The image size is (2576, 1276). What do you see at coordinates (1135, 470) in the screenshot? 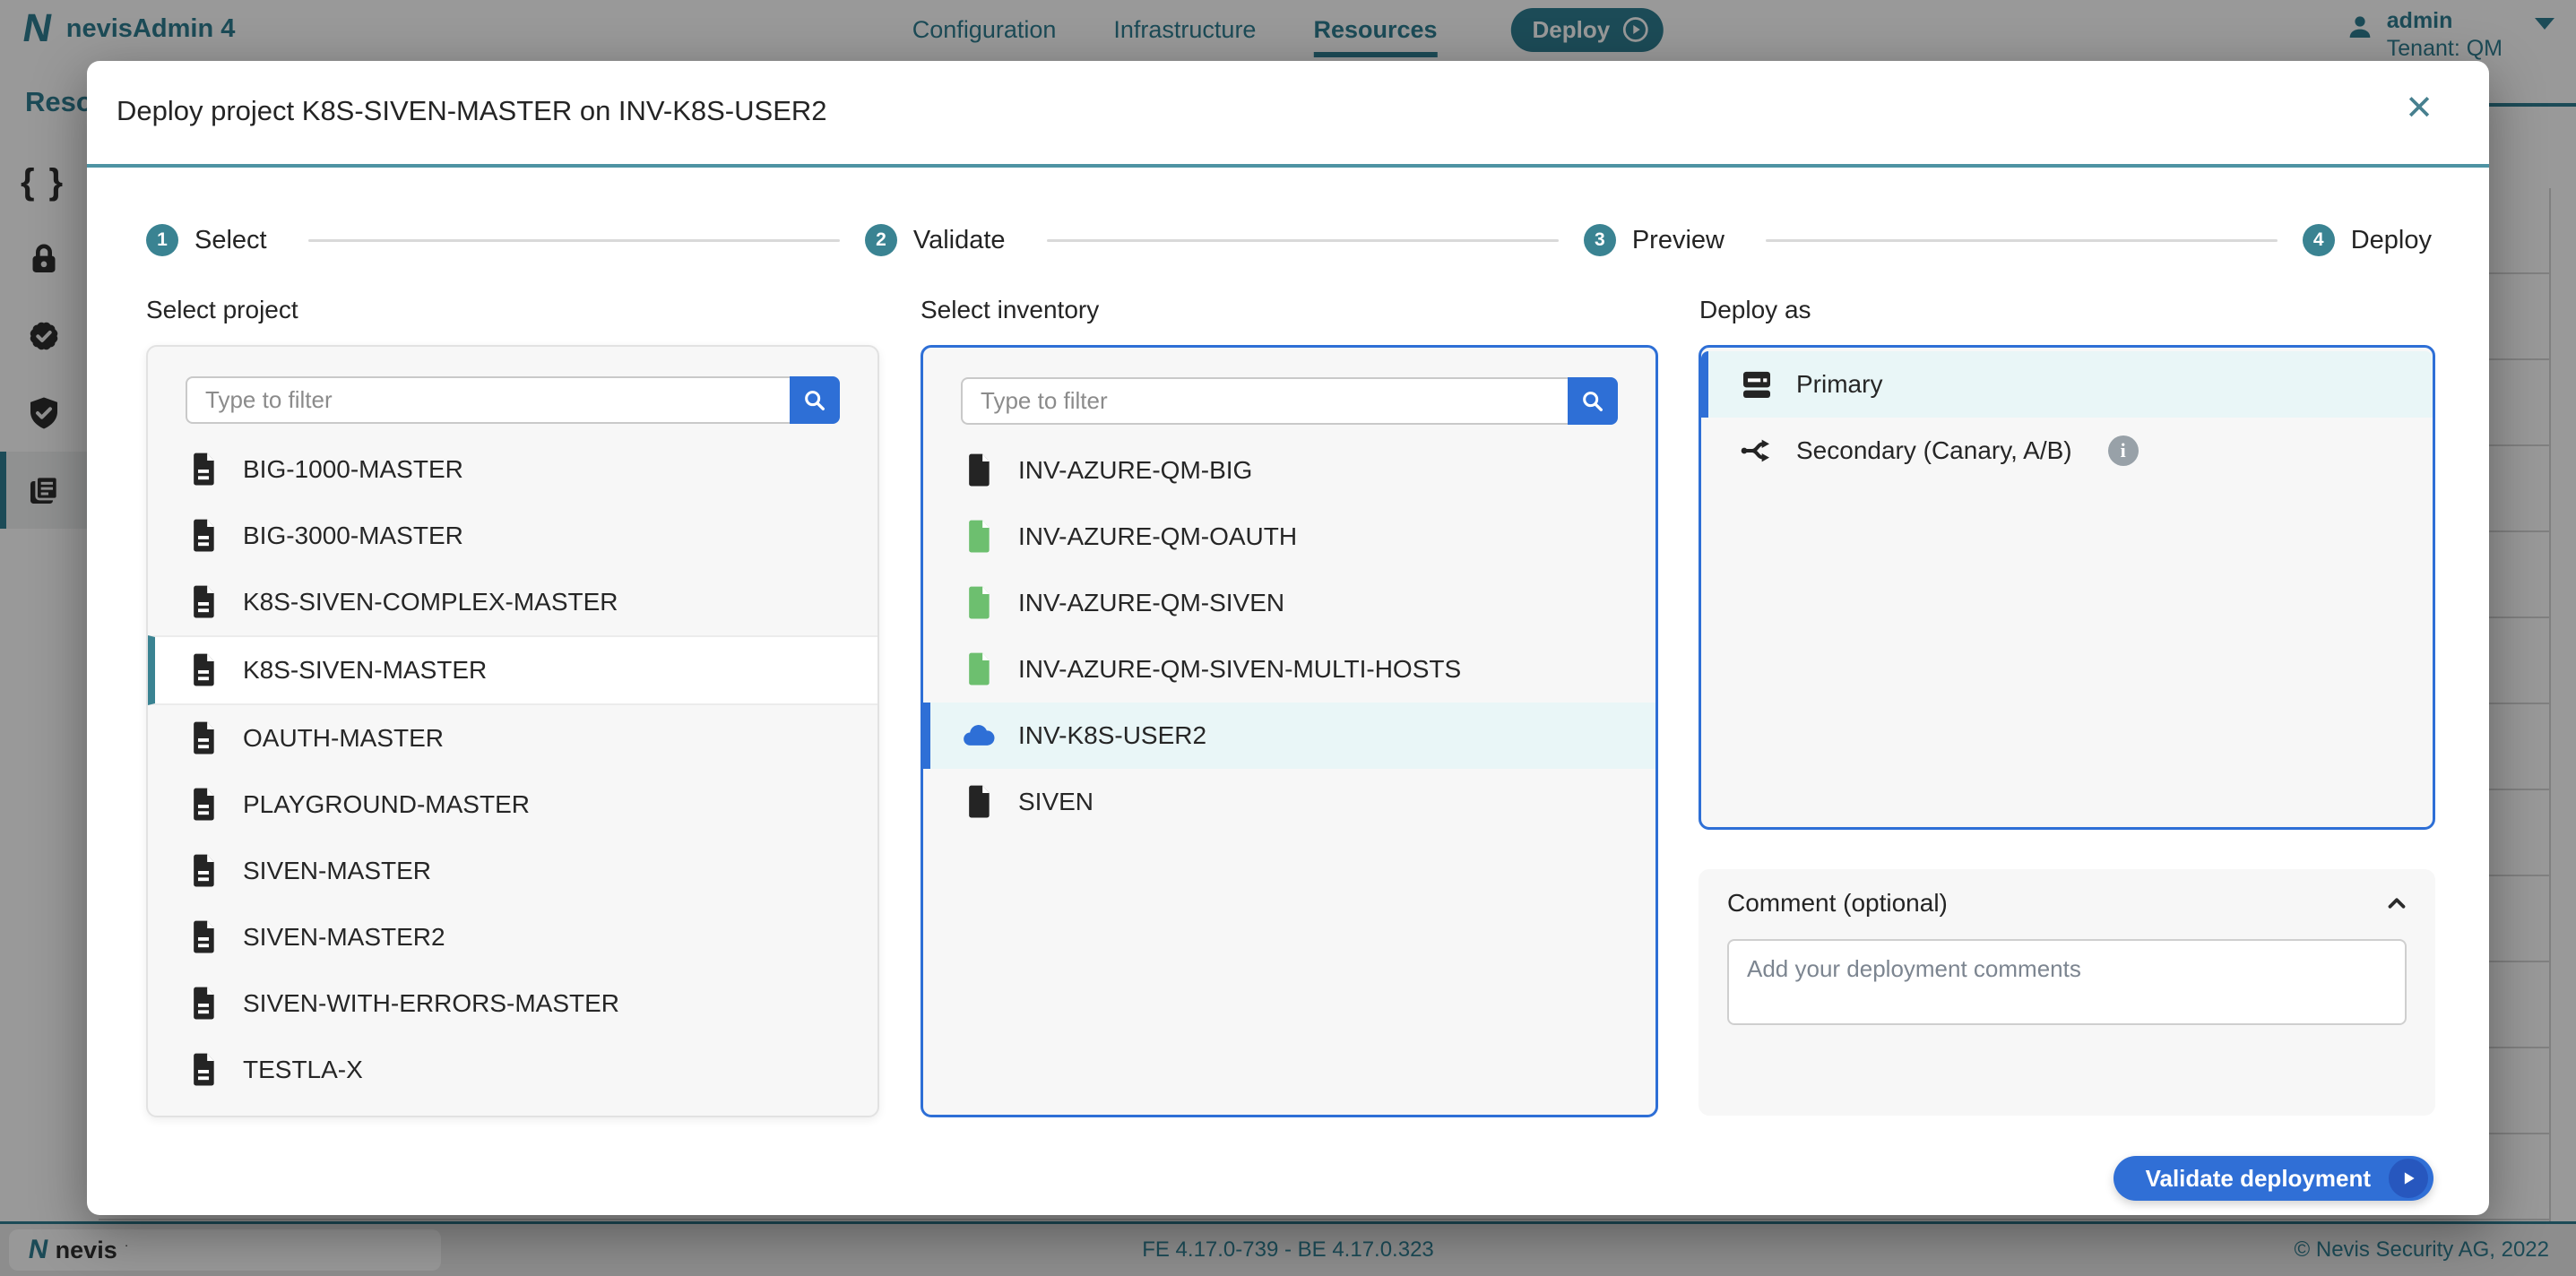
I see `inventory-name: INV-AZURE-QM-BIG` at bounding box center [1135, 470].